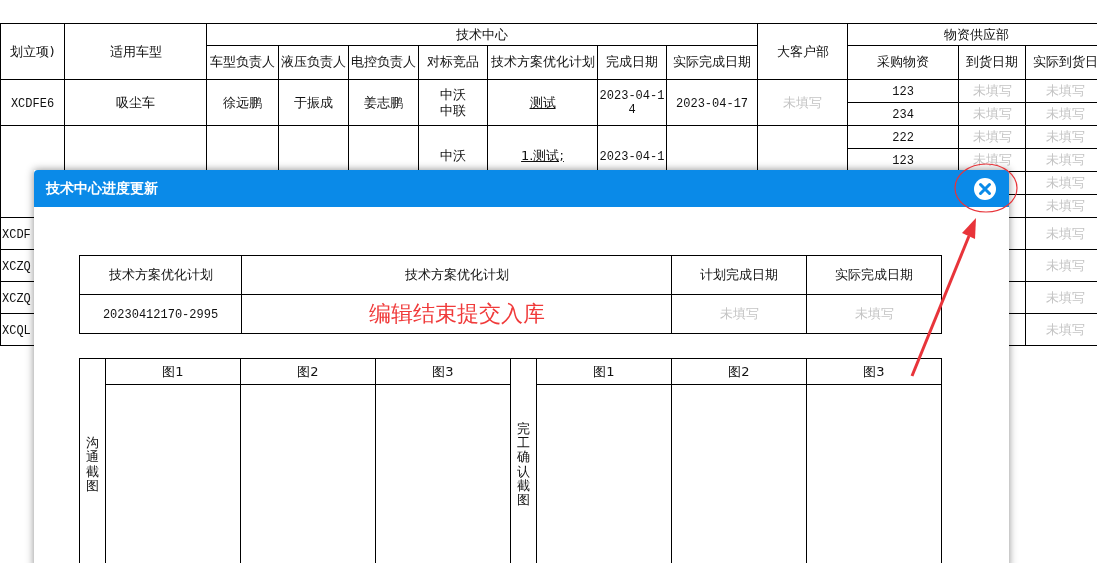 This screenshot has width=1097, height=563. Describe the element at coordinates (135, 102) in the screenshot. I see `table-cell: 吸尘车` at that location.